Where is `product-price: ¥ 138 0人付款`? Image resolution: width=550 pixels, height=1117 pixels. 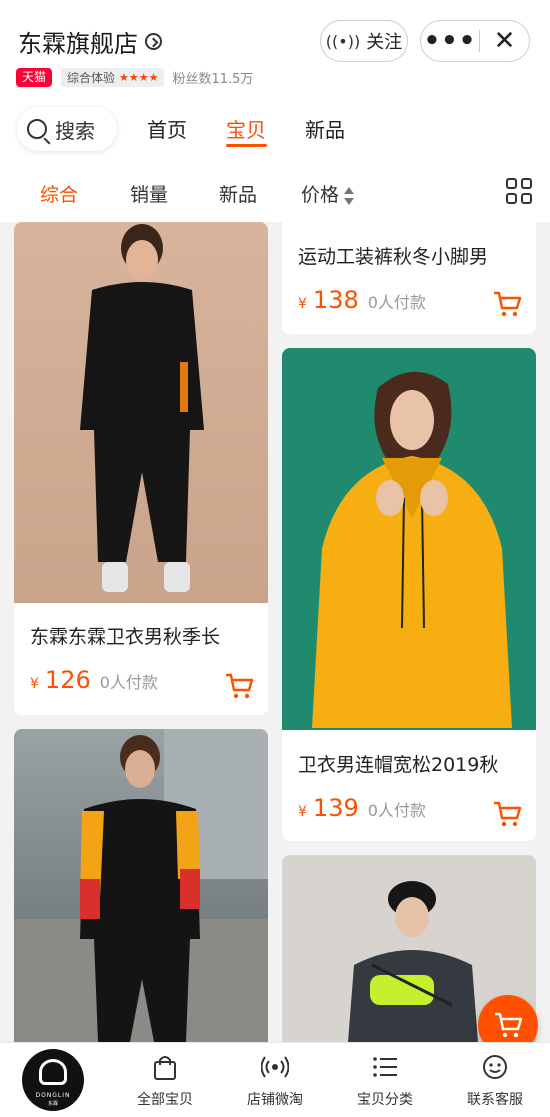 product-price: ¥ 138 0人付款 is located at coordinates (362, 300).